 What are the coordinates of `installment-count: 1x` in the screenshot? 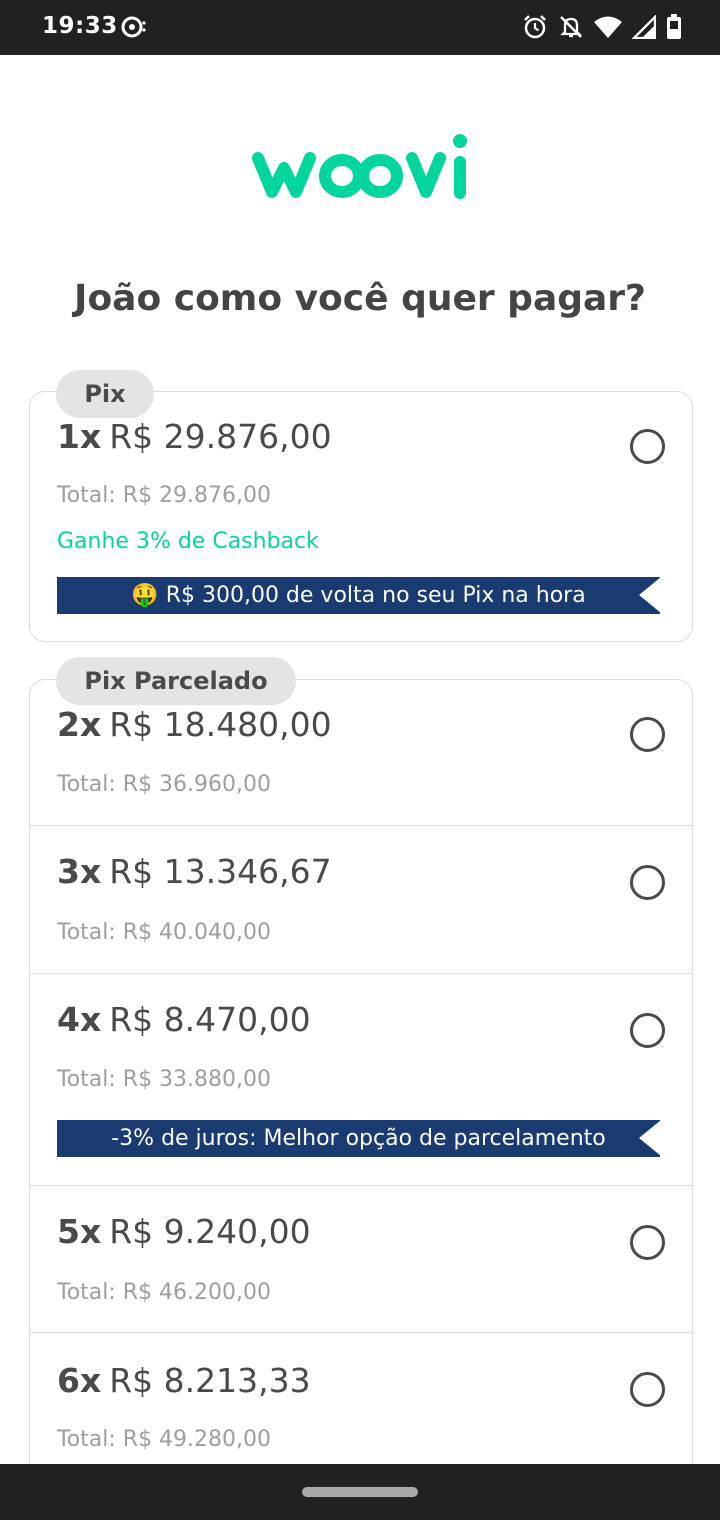 It's located at (79, 436).